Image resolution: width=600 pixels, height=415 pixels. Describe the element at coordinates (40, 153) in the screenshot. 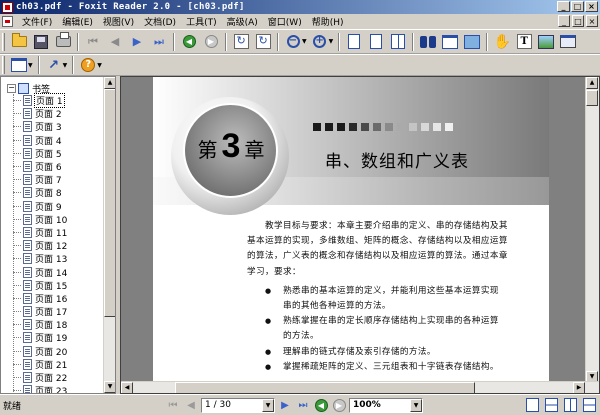

I see `bookmark-item: 页面 5` at that location.